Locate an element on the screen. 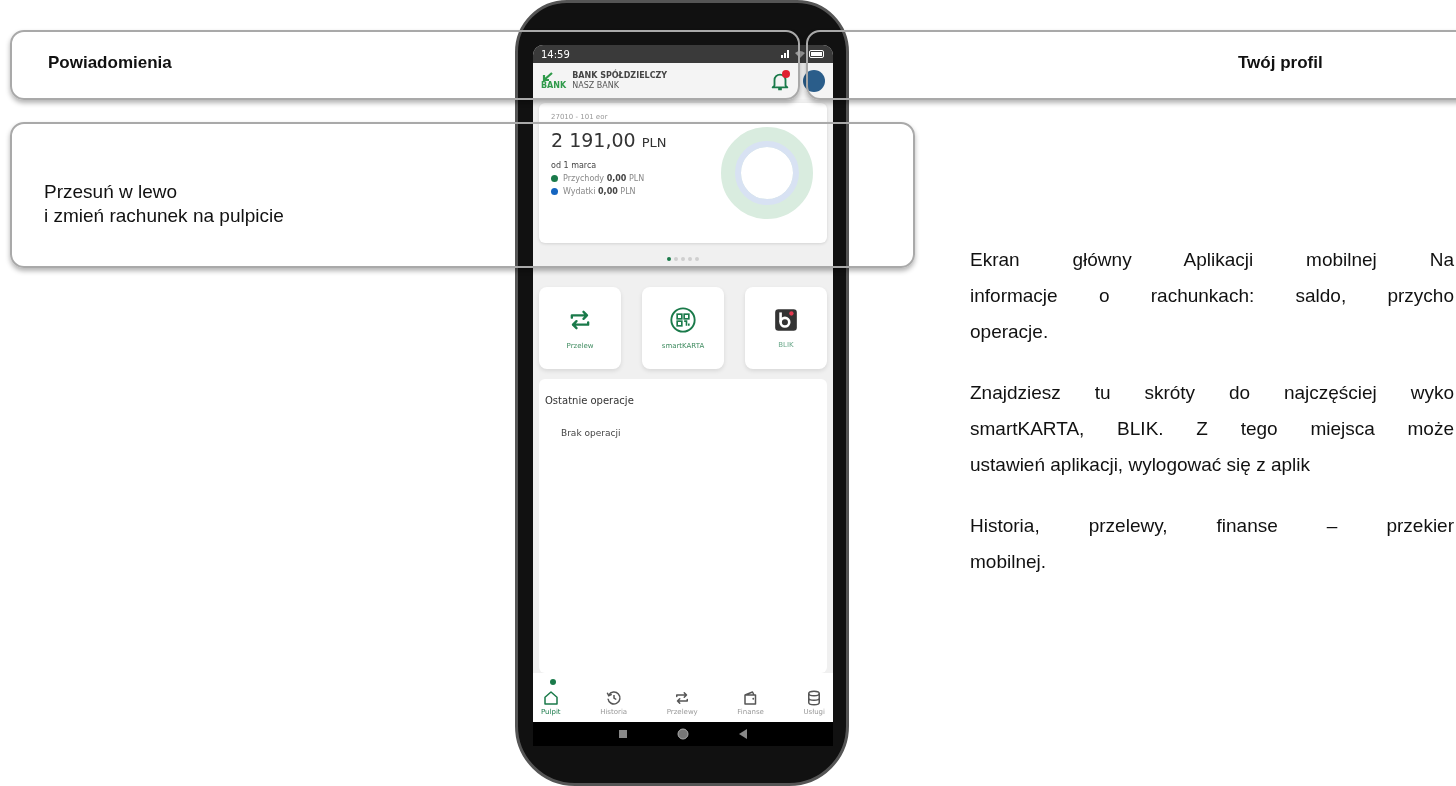 The height and width of the screenshot is (786, 1456). description-paragraph: Znajdziesz tu skróty do najczęściej wyko smartKARTA, BLIK. Z tego miejsca może ustawień aplikacji, wylogować się z aplik is located at coordinates (1212, 429).